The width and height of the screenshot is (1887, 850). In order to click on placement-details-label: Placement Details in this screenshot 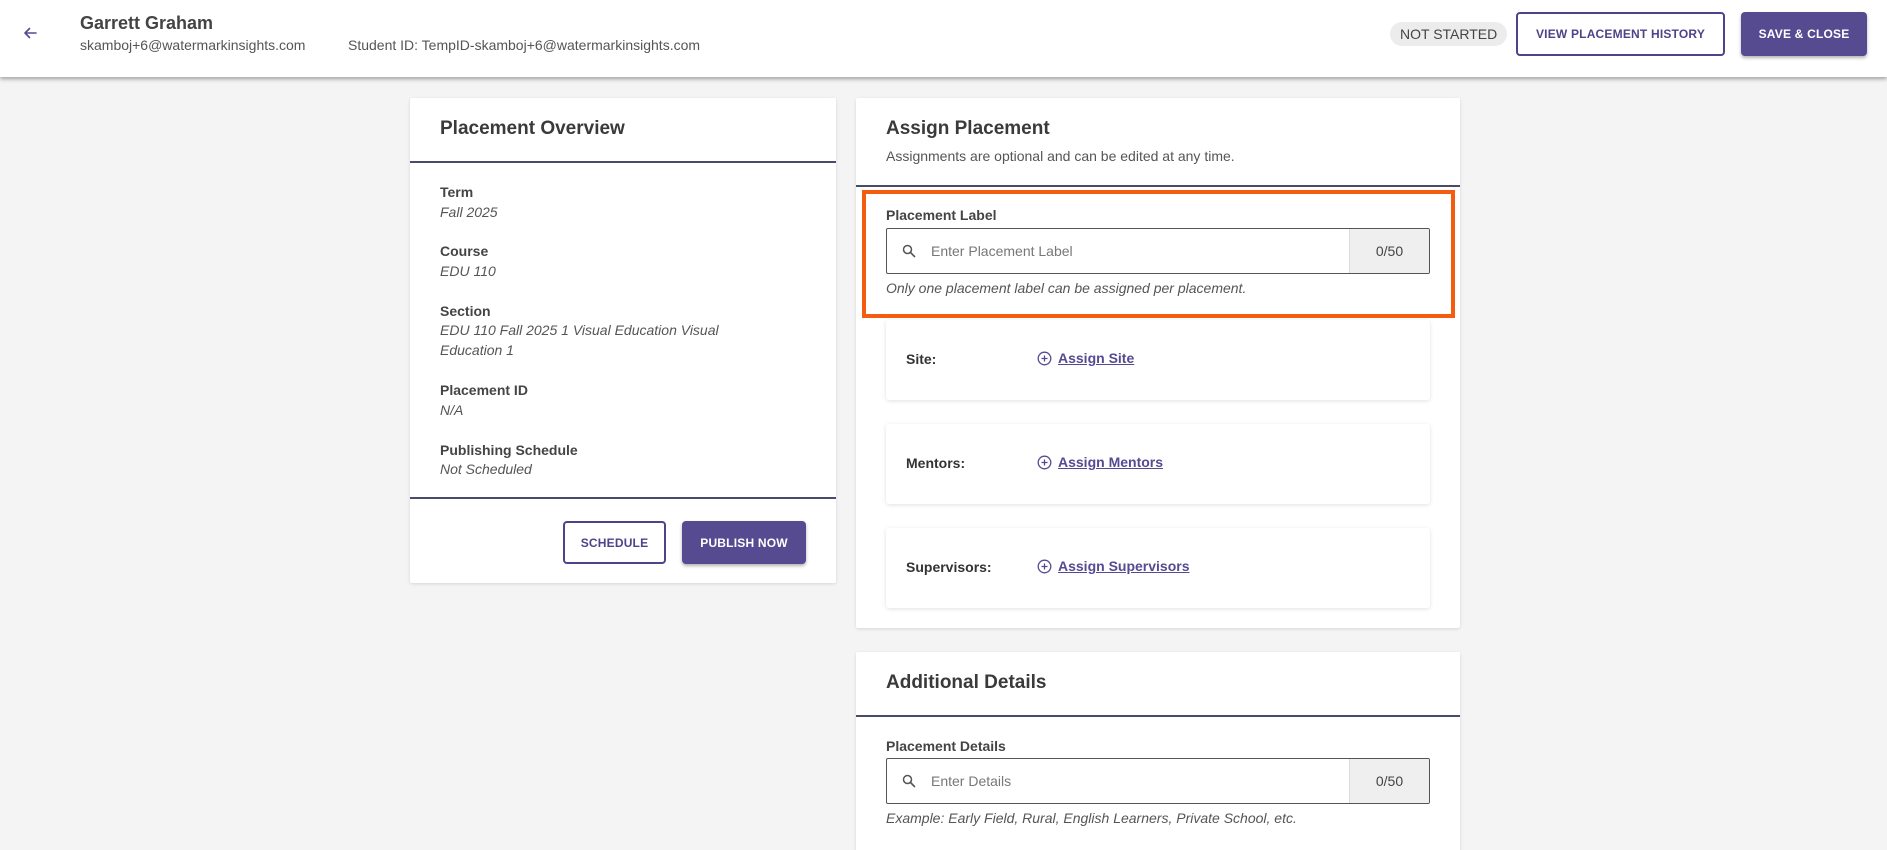, I will do `click(946, 746)`.